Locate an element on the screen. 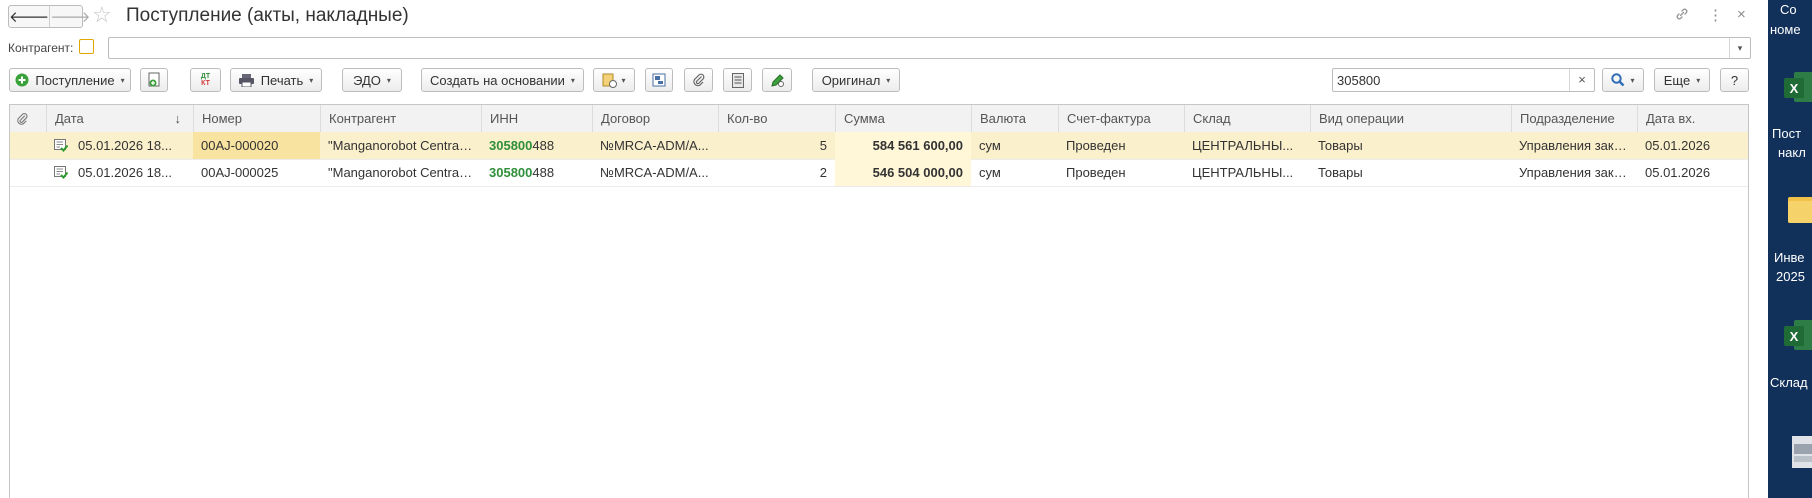 The image size is (1812, 498). structure-icon is located at coordinates (659, 80).